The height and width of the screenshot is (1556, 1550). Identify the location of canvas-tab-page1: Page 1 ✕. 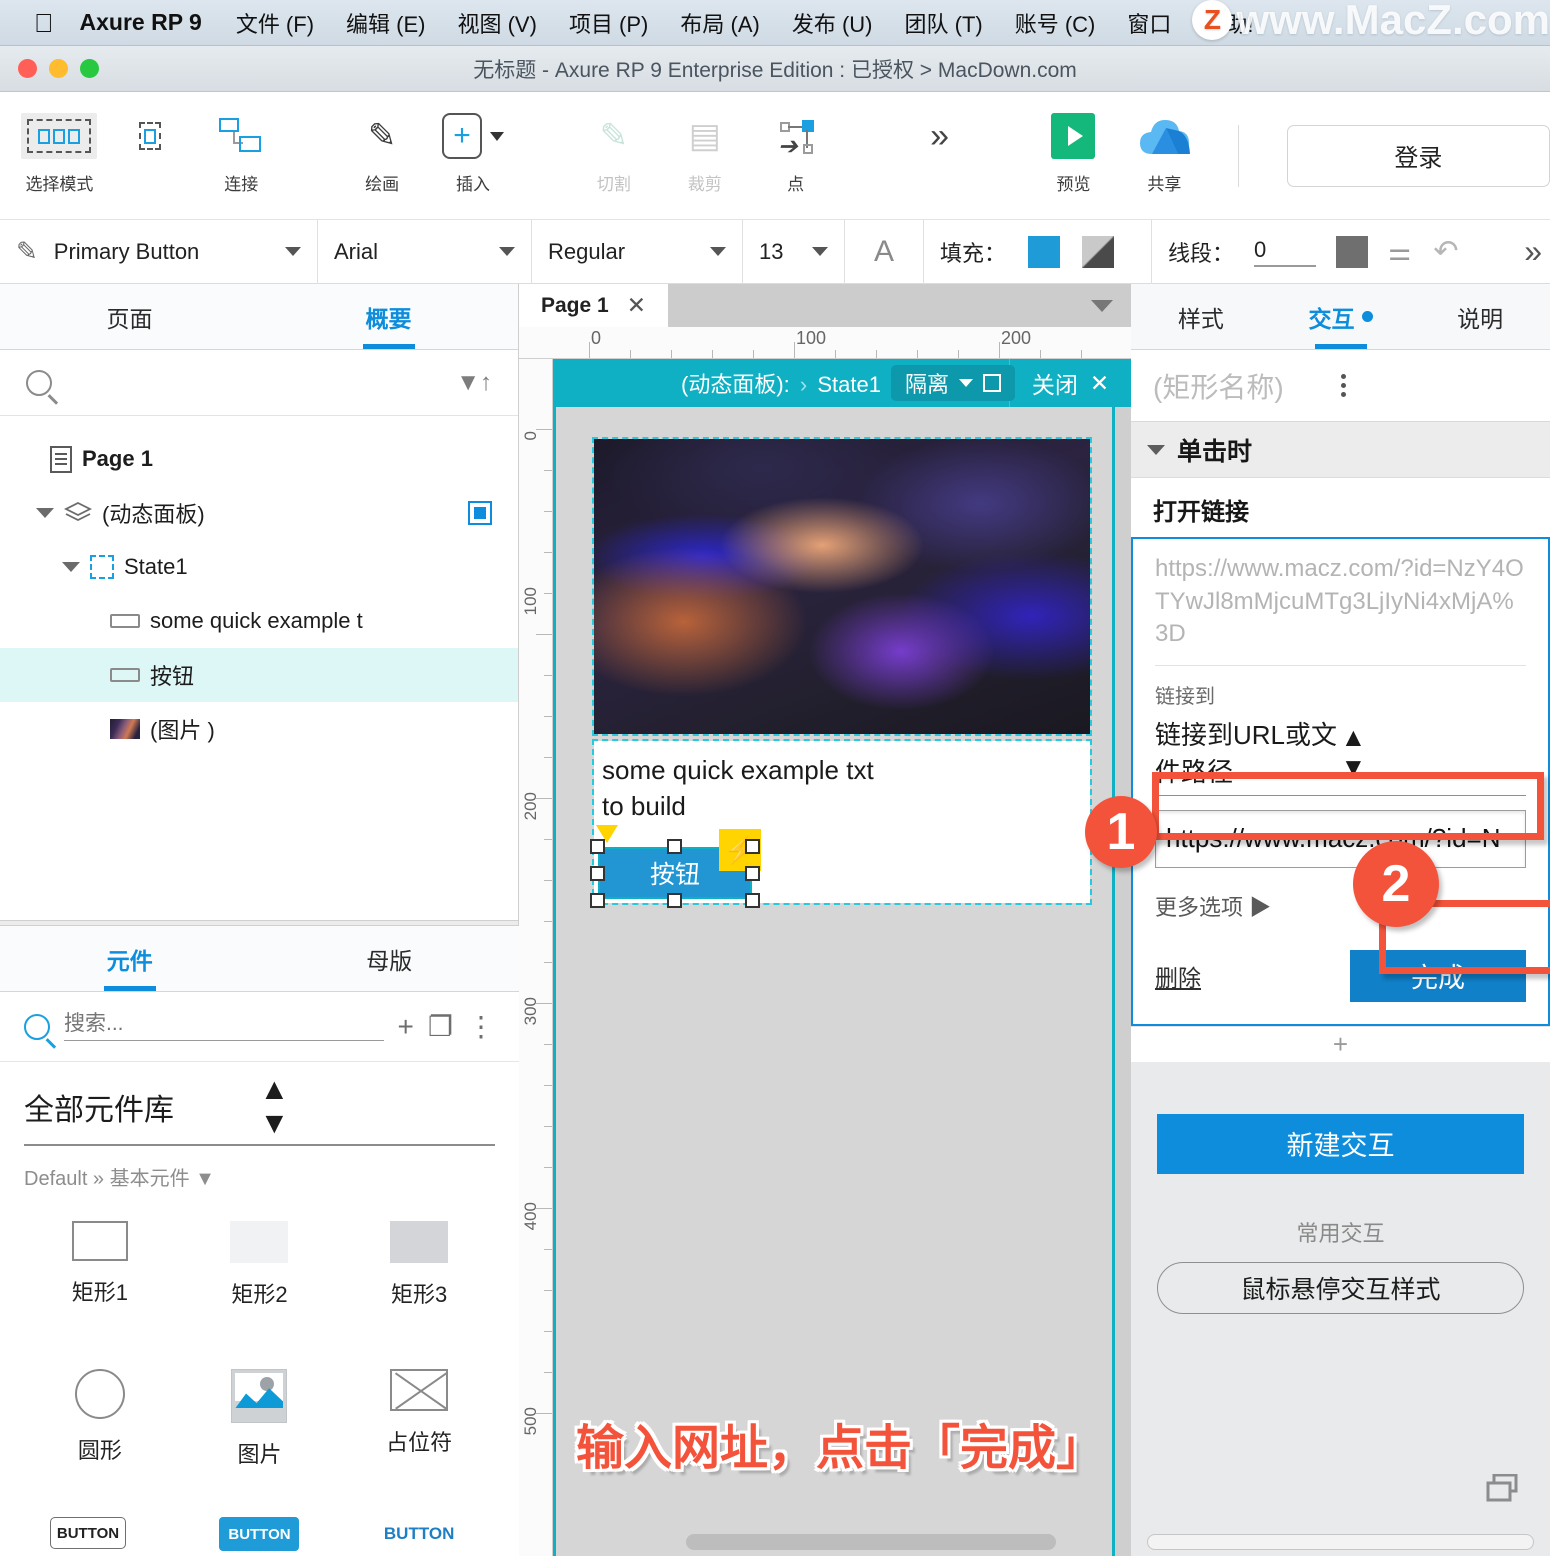
(593, 305).